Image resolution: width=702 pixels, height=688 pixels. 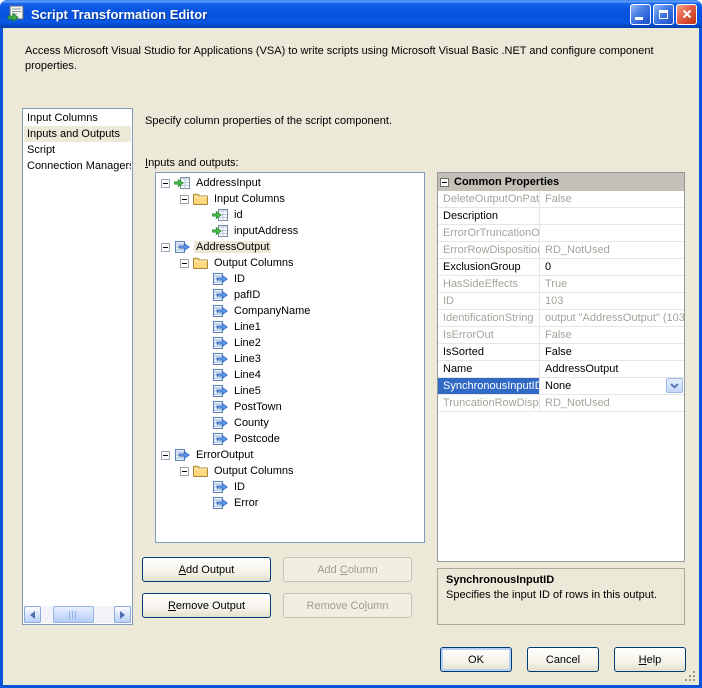 What do you see at coordinates (290, 503) in the screenshot?
I see `tree-node-error: Error` at bounding box center [290, 503].